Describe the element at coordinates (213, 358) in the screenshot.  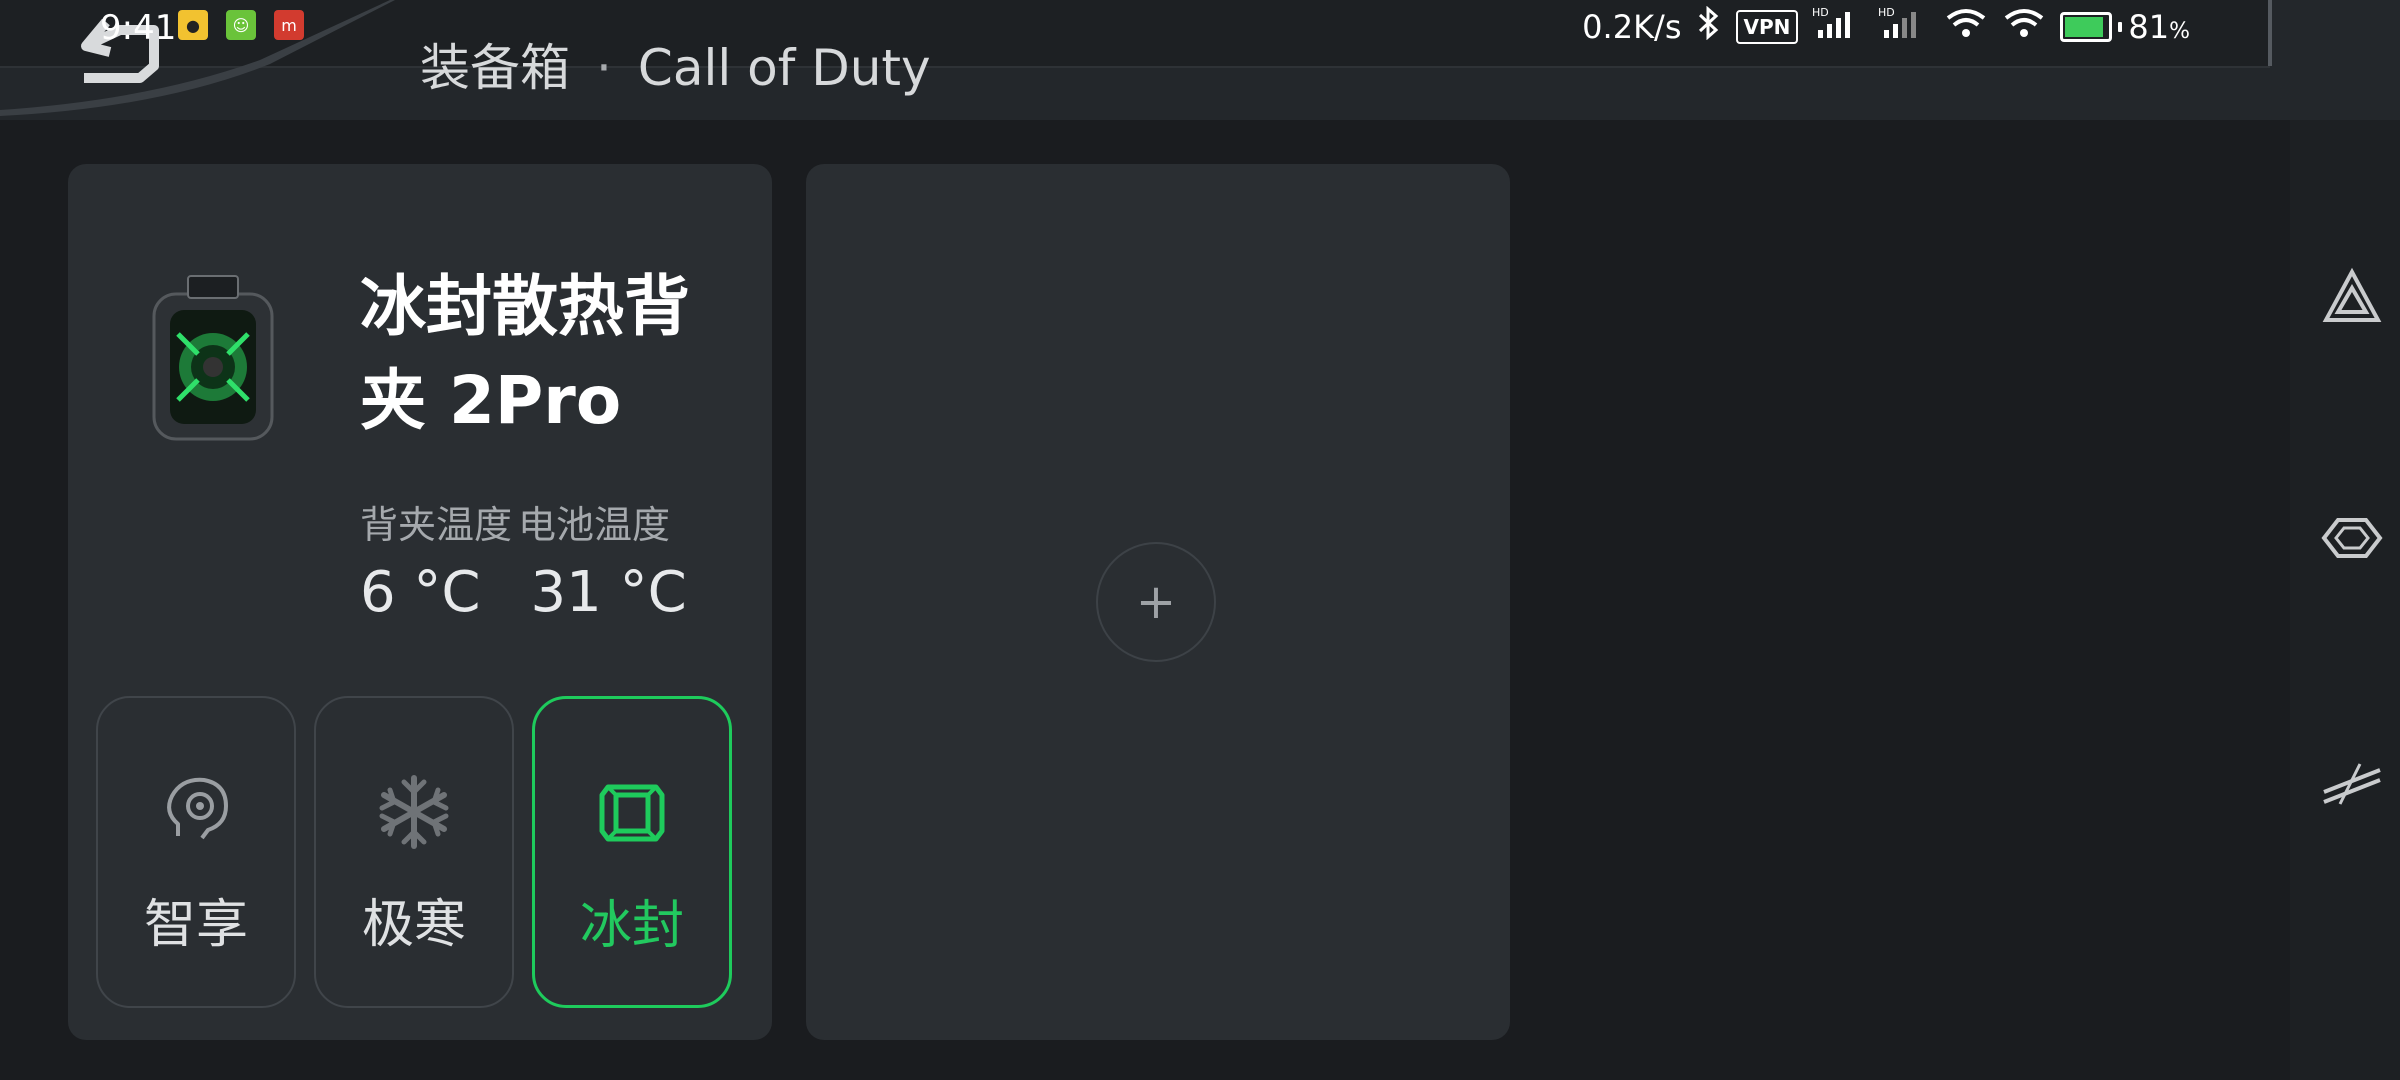
I see `cooler-device-image` at that location.